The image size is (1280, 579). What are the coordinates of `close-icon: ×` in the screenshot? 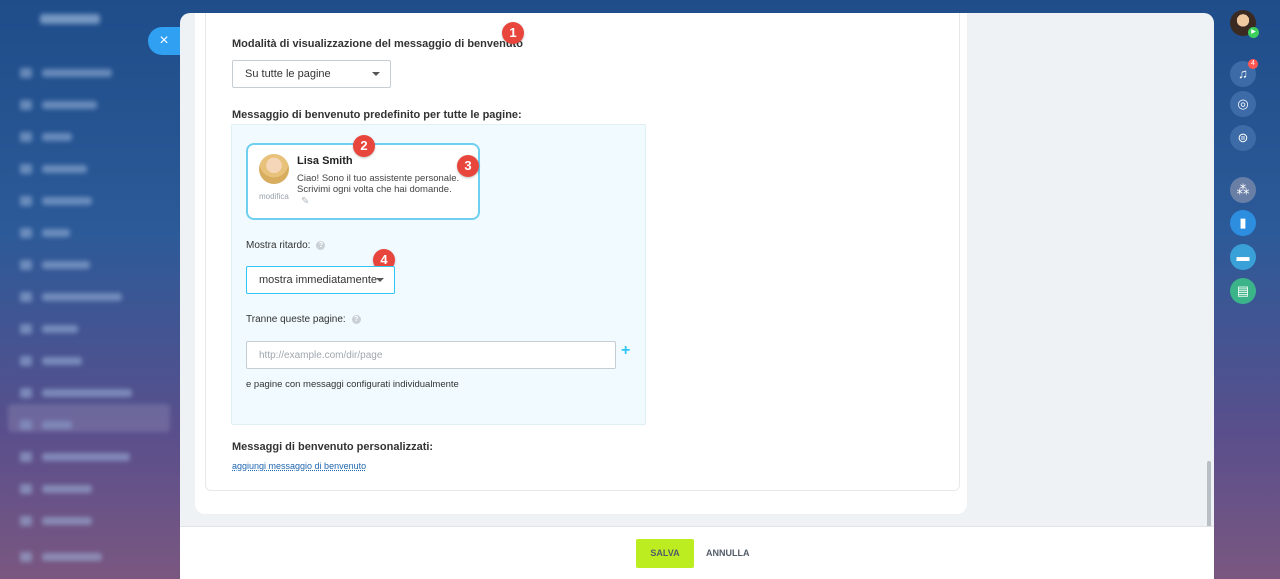 It's located at (164, 40).